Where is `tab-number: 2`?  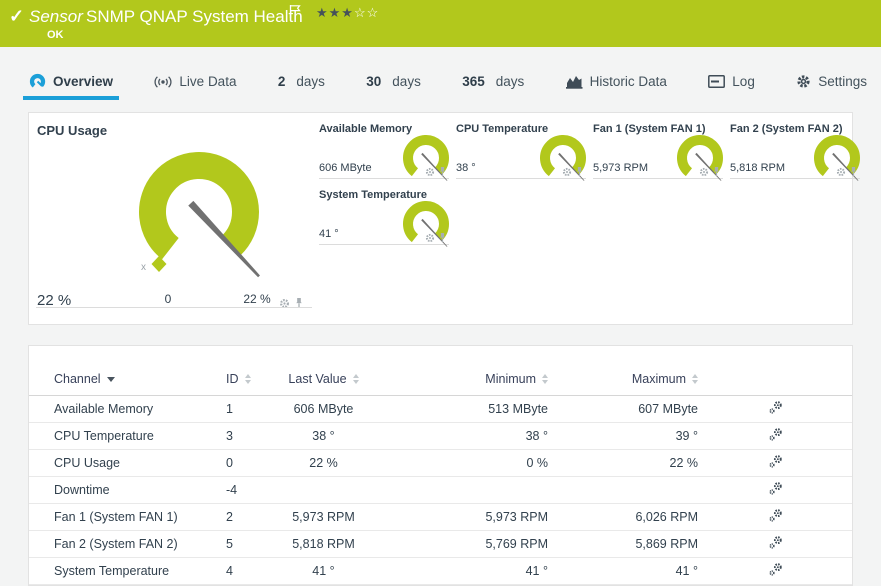 tab-number: 2 is located at coordinates (281, 81).